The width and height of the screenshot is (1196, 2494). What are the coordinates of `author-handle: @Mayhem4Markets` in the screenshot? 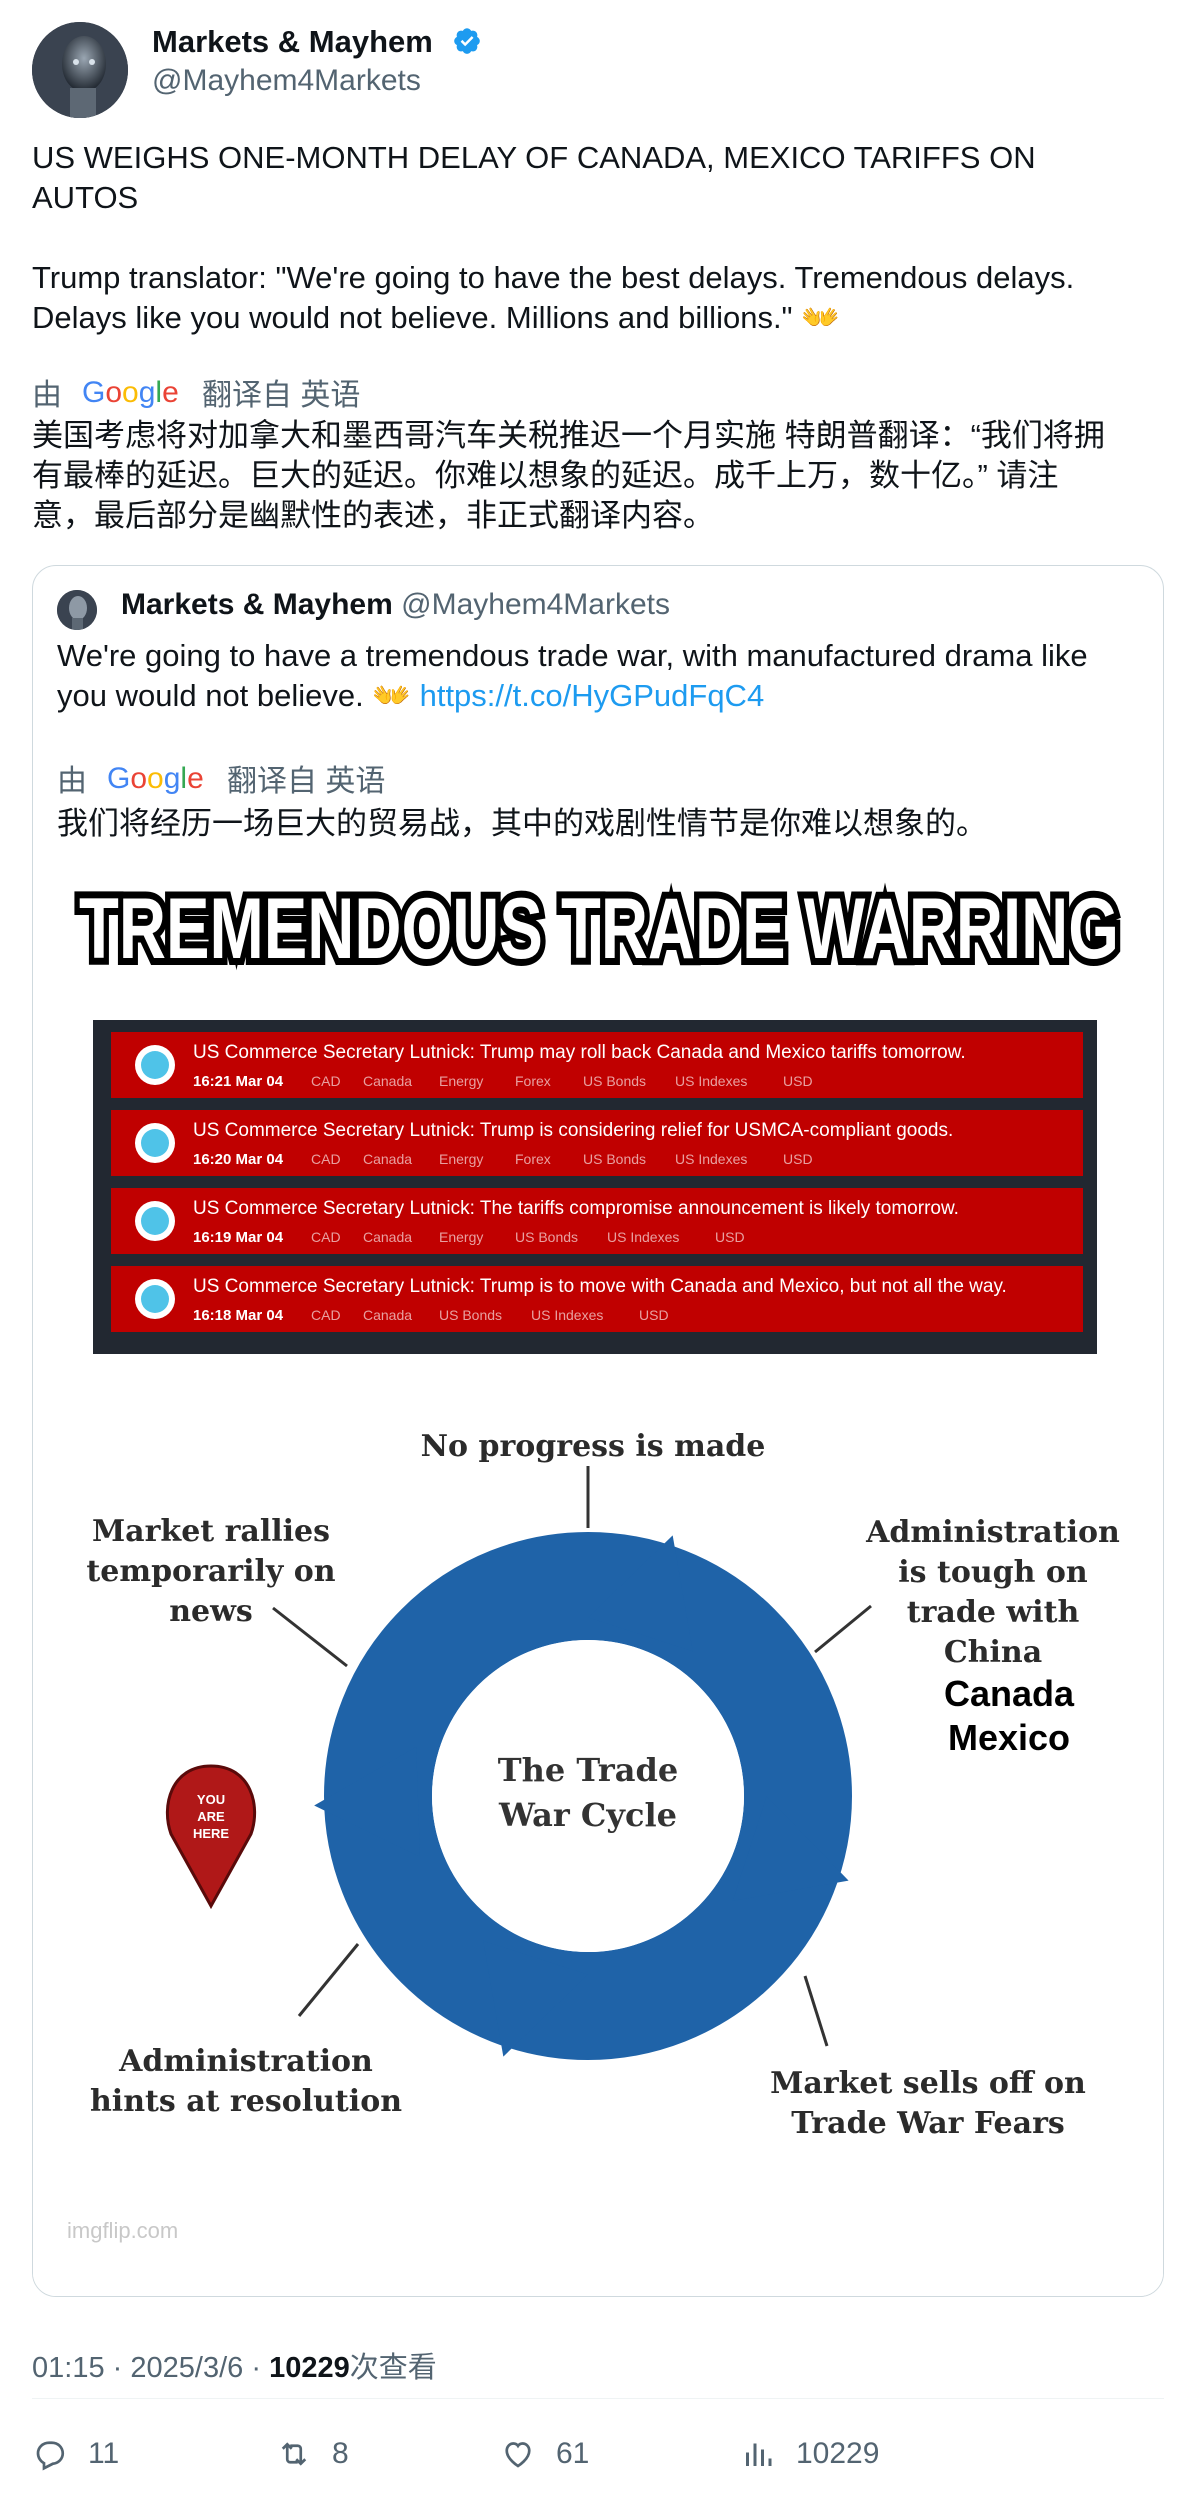 It's located at (286, 81).